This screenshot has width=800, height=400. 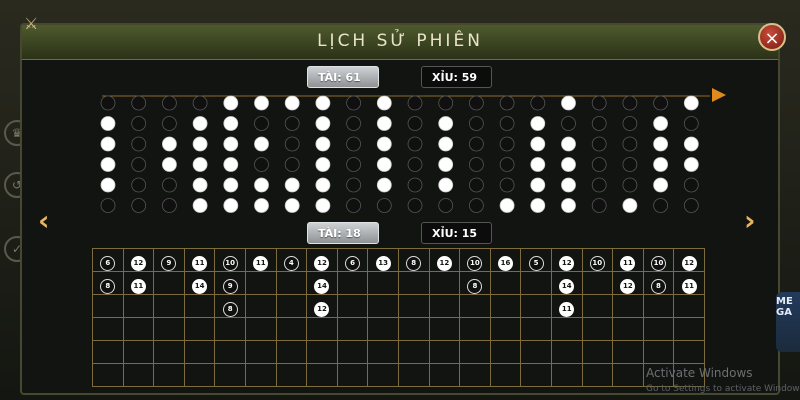 What do you see at coordinates (322, 286) in the screenshot?
I see `tai-sum-marker: 14` at bounding box center [322, 286].